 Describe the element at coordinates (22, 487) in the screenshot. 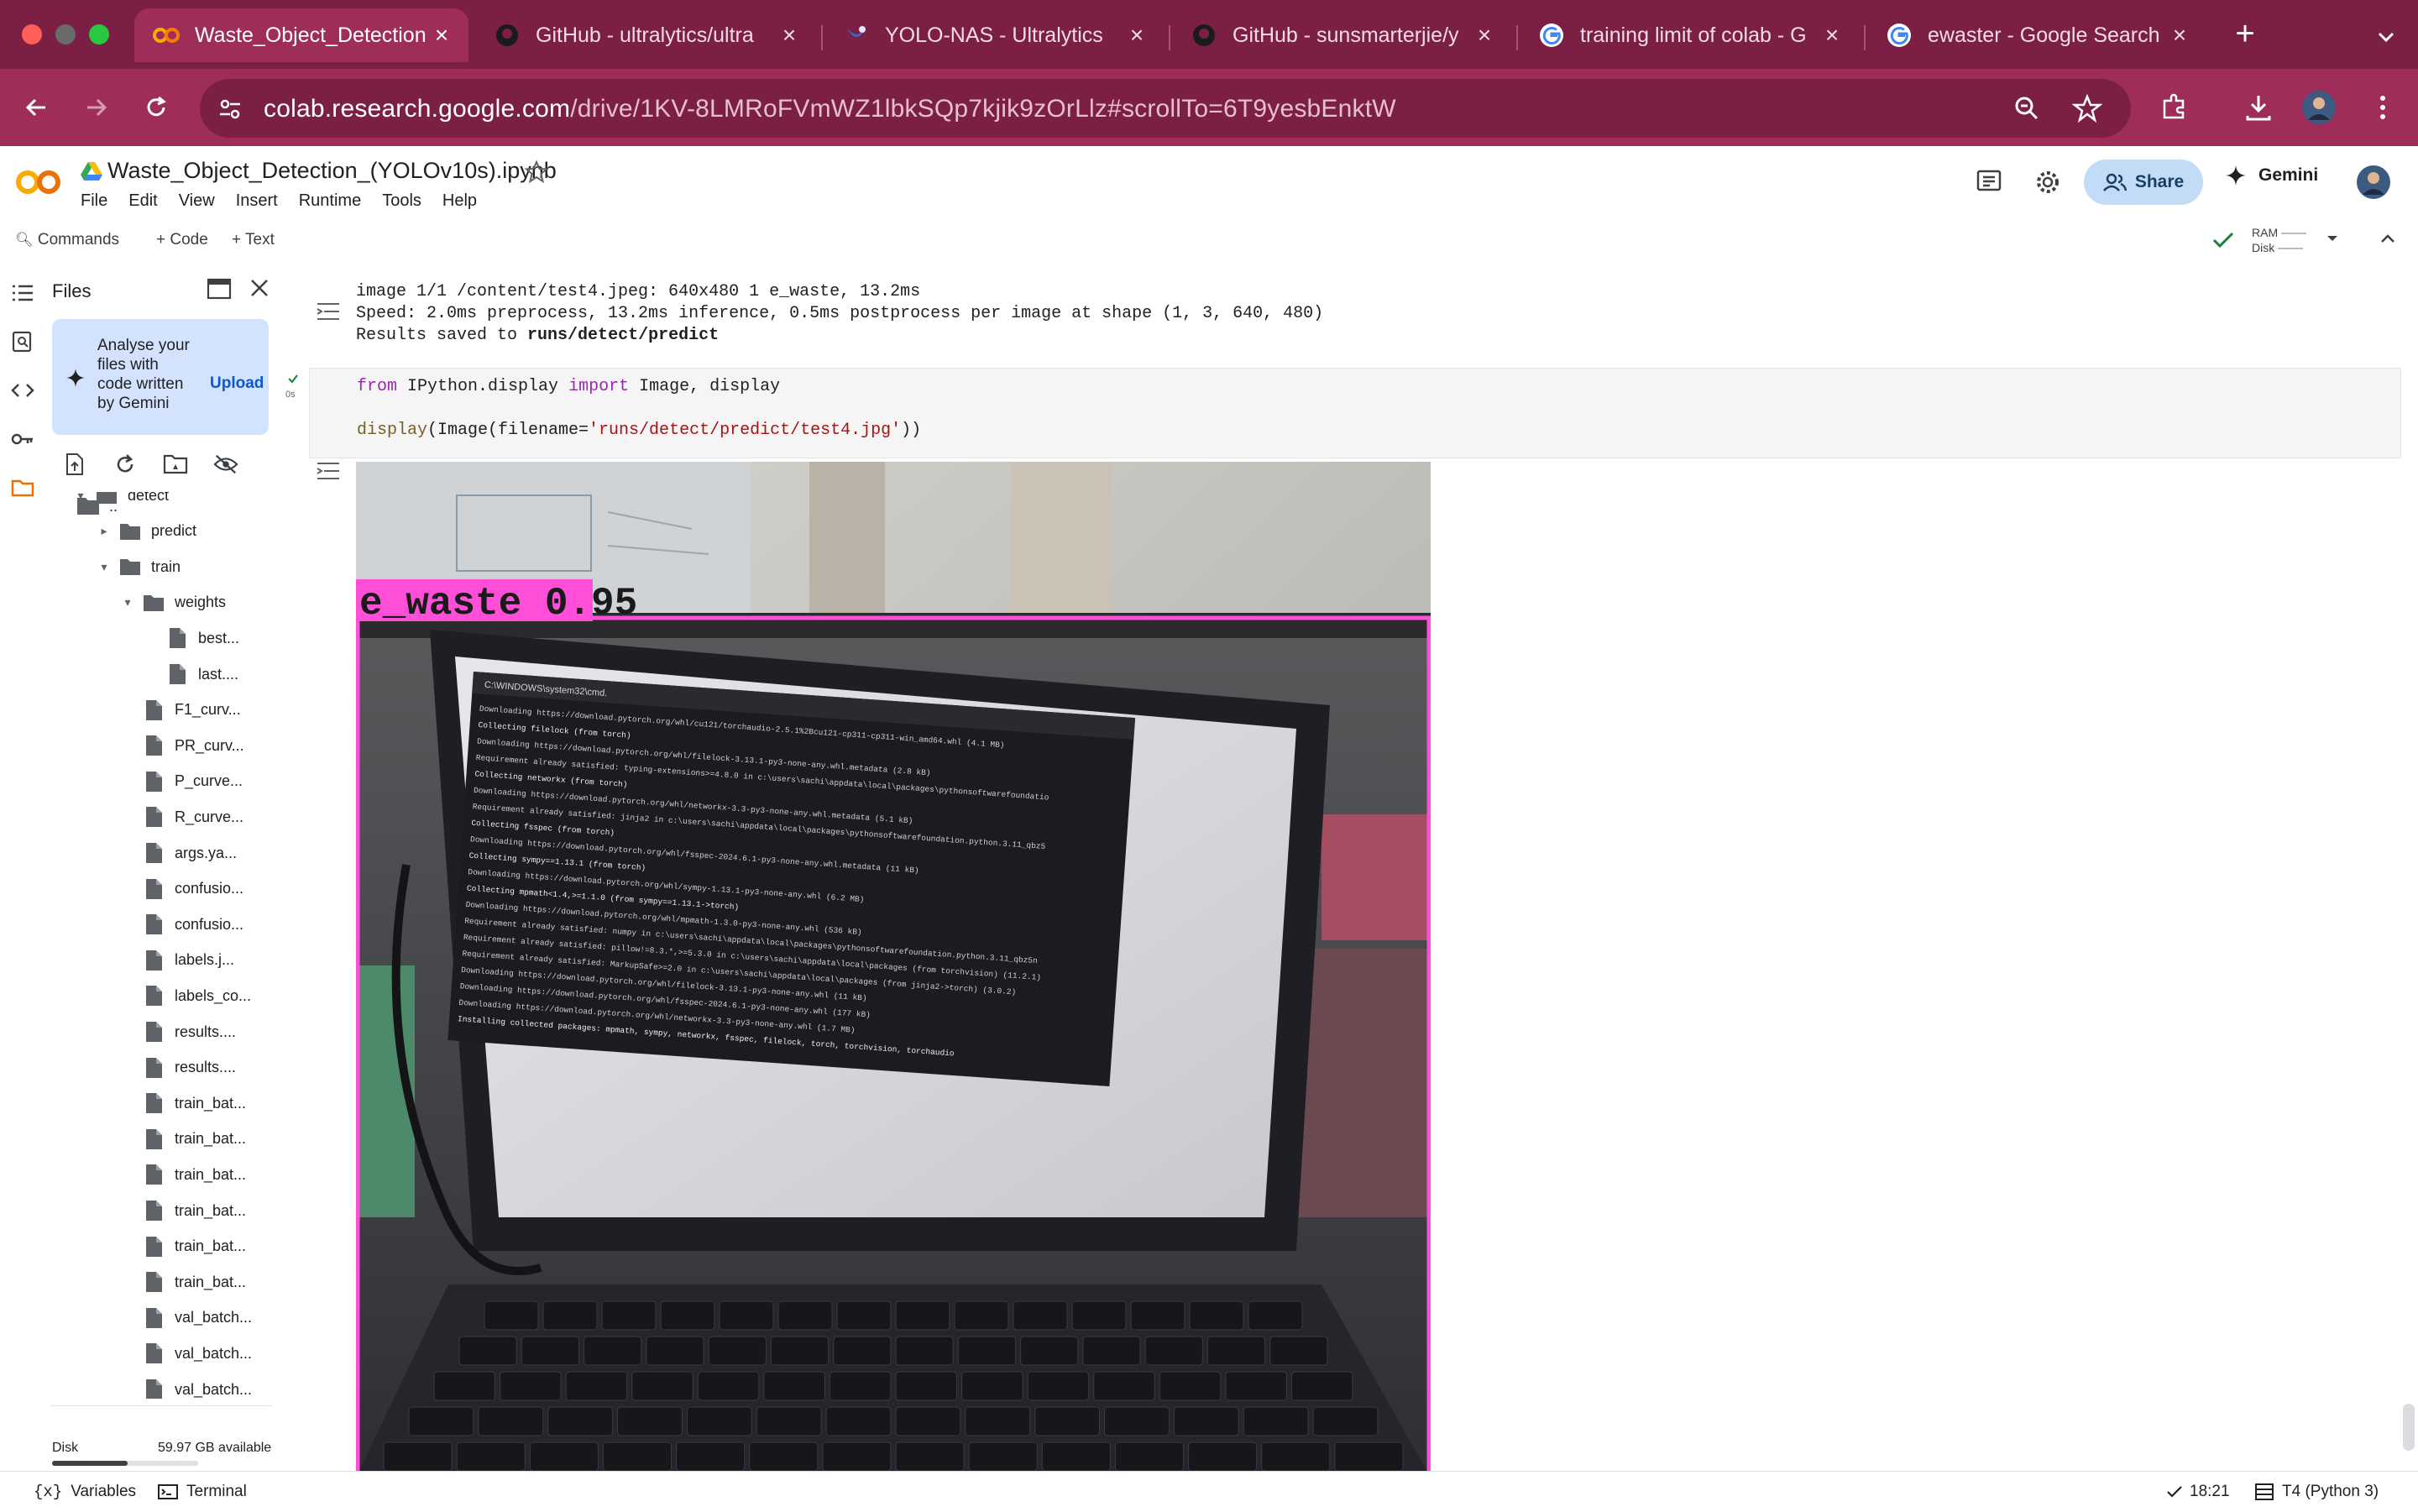

I see `files-folder-icon` at that location.